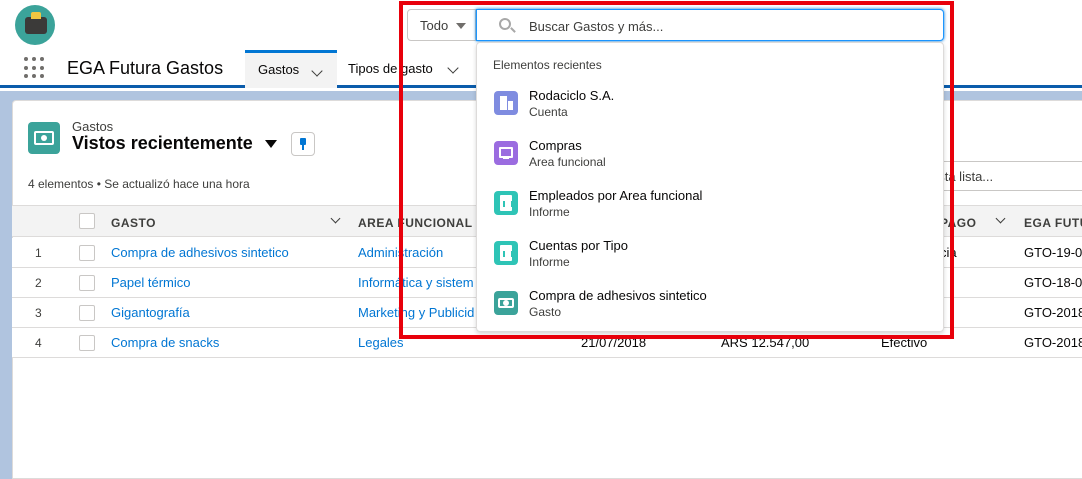 This screenshot has width=1082, height=479. I want to click on tab-label: Tipos de gasto, so click(390, 68).